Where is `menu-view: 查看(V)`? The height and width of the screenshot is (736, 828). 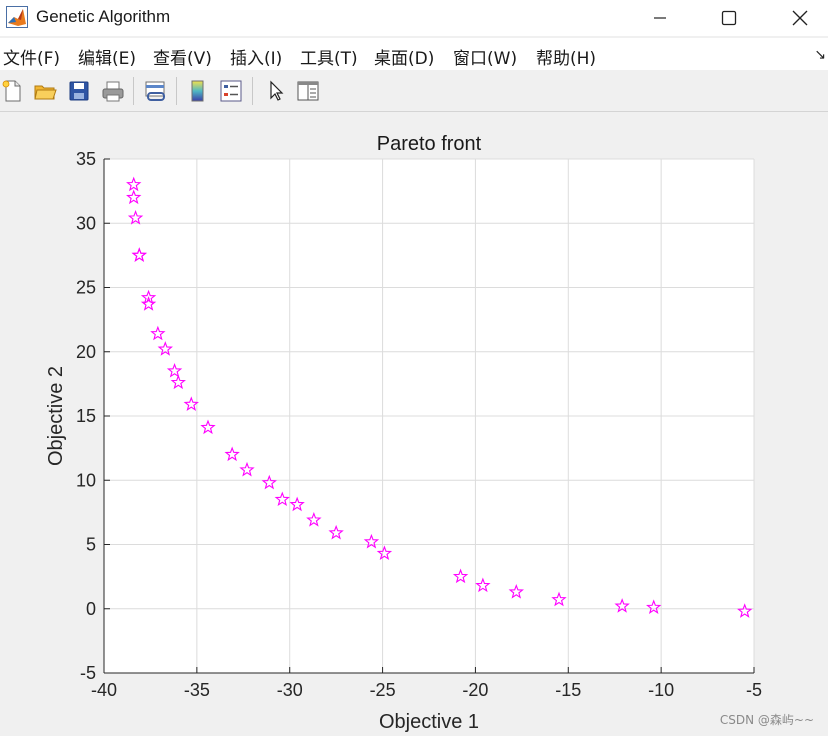 menu-view: 查看(V) is located at coordinates (182, 56).